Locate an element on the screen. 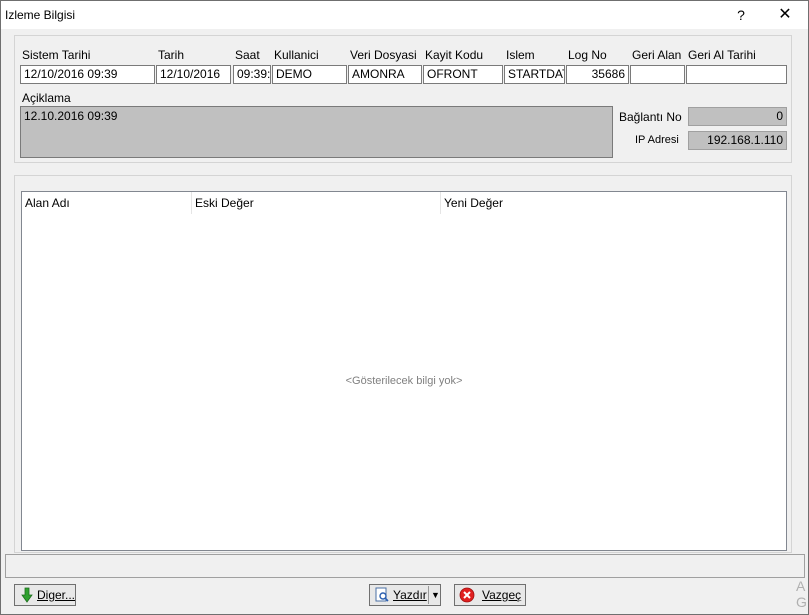 The height and width of the screenshot is (615, 809). vazgec-button: Vazgeç is located at coordinates (490, 595).